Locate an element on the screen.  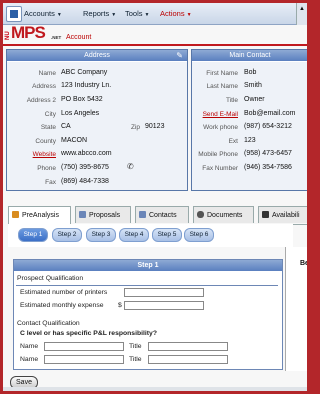
menu-accounts: Accounts ▼ is located at coordinates (43, 13).